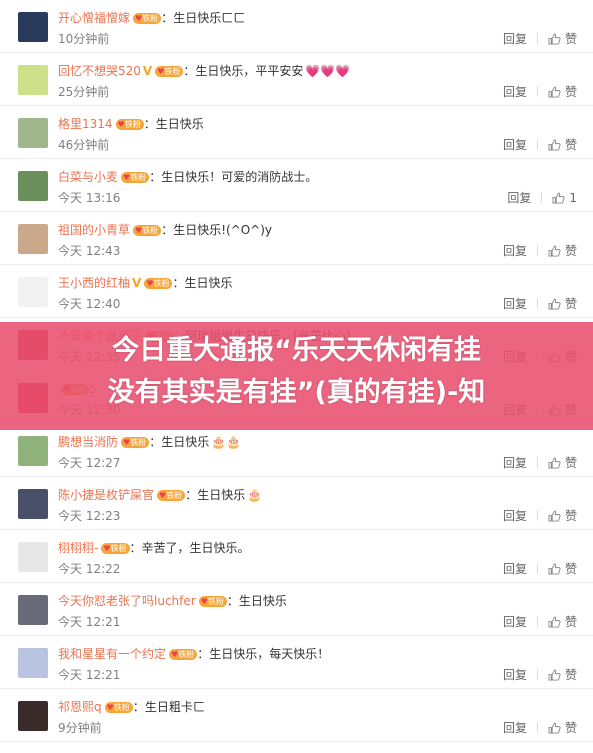  What do you see at coordinates (296, 291) in the screenshot?
I see `comment-row: 王小西的红柚 V ♥铁粉 ：生日快乐 今天 12:40 回复 赞` at bounding box center [296, 291].